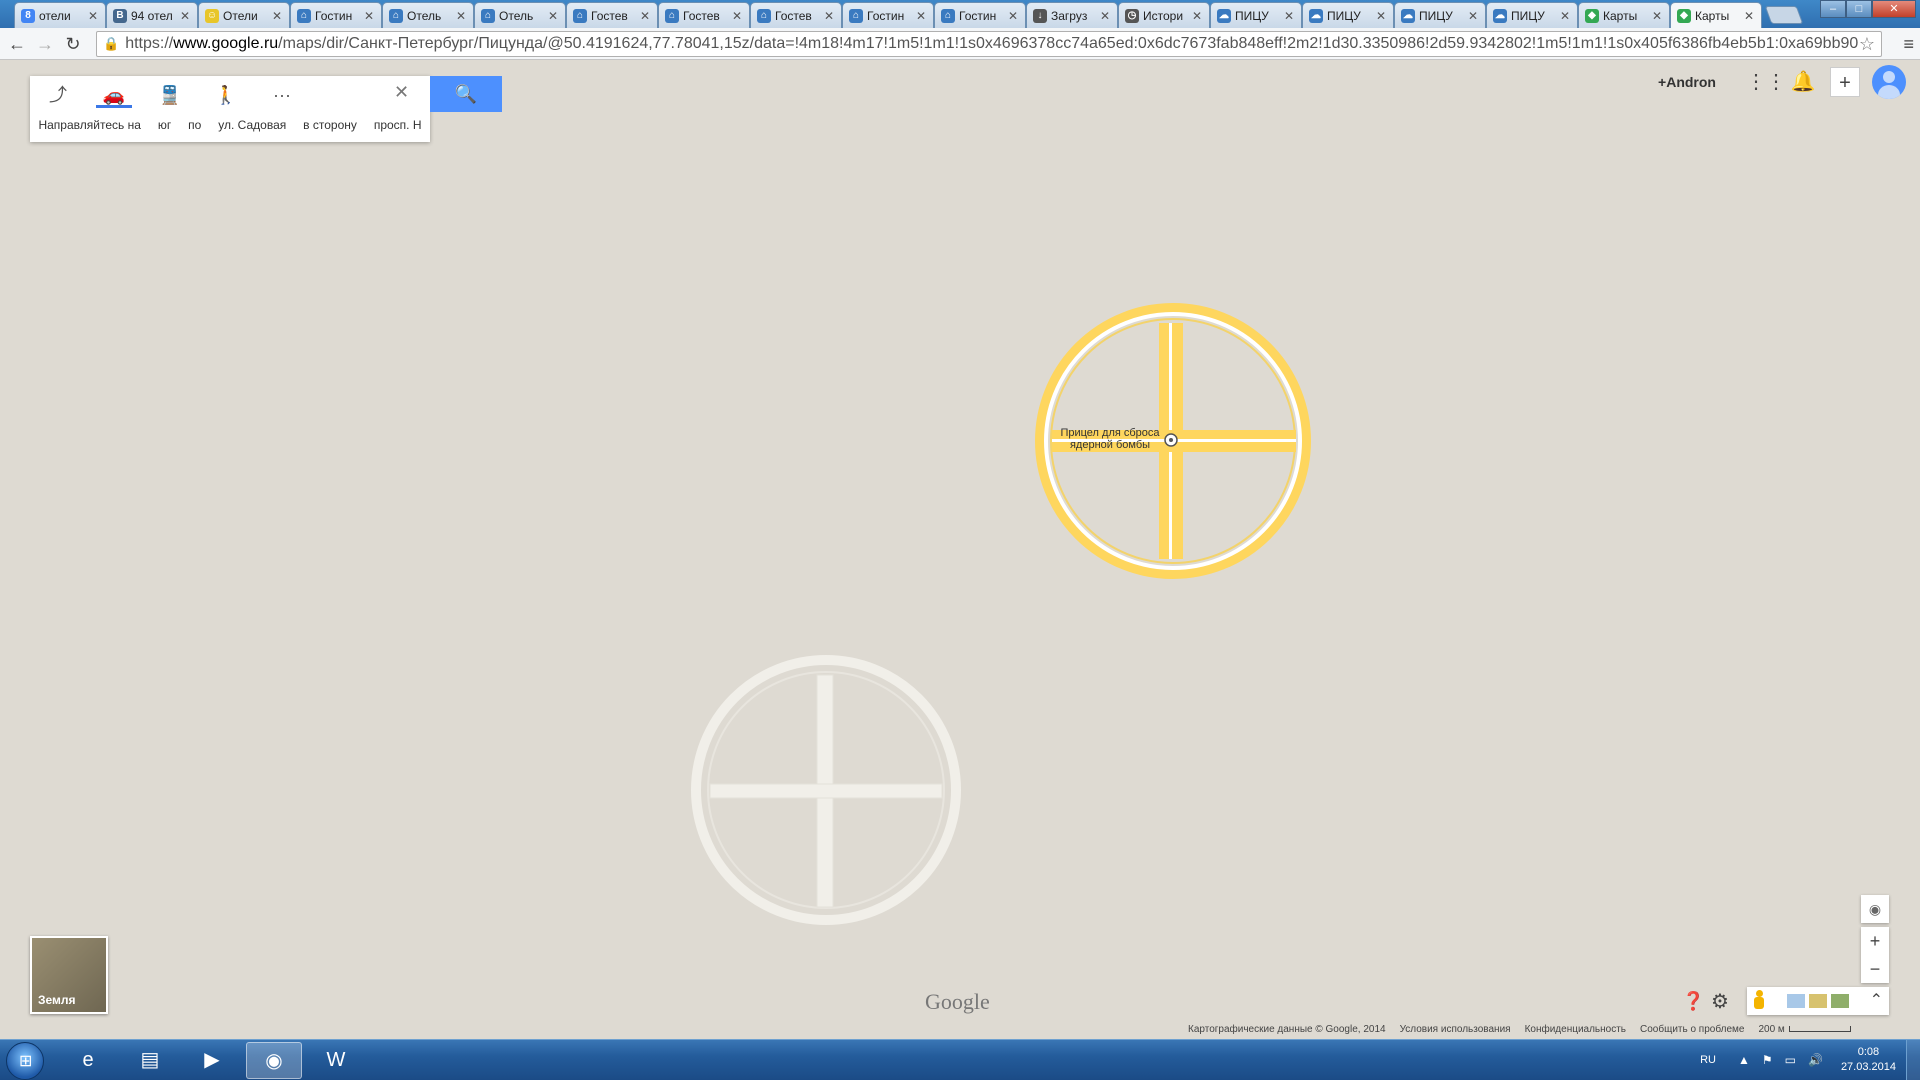 Image resolution: width=1920 pixels, height=1080 pixels. I want to click on browser-tab: ↓ Загруз ✕, so click(1072, 15).